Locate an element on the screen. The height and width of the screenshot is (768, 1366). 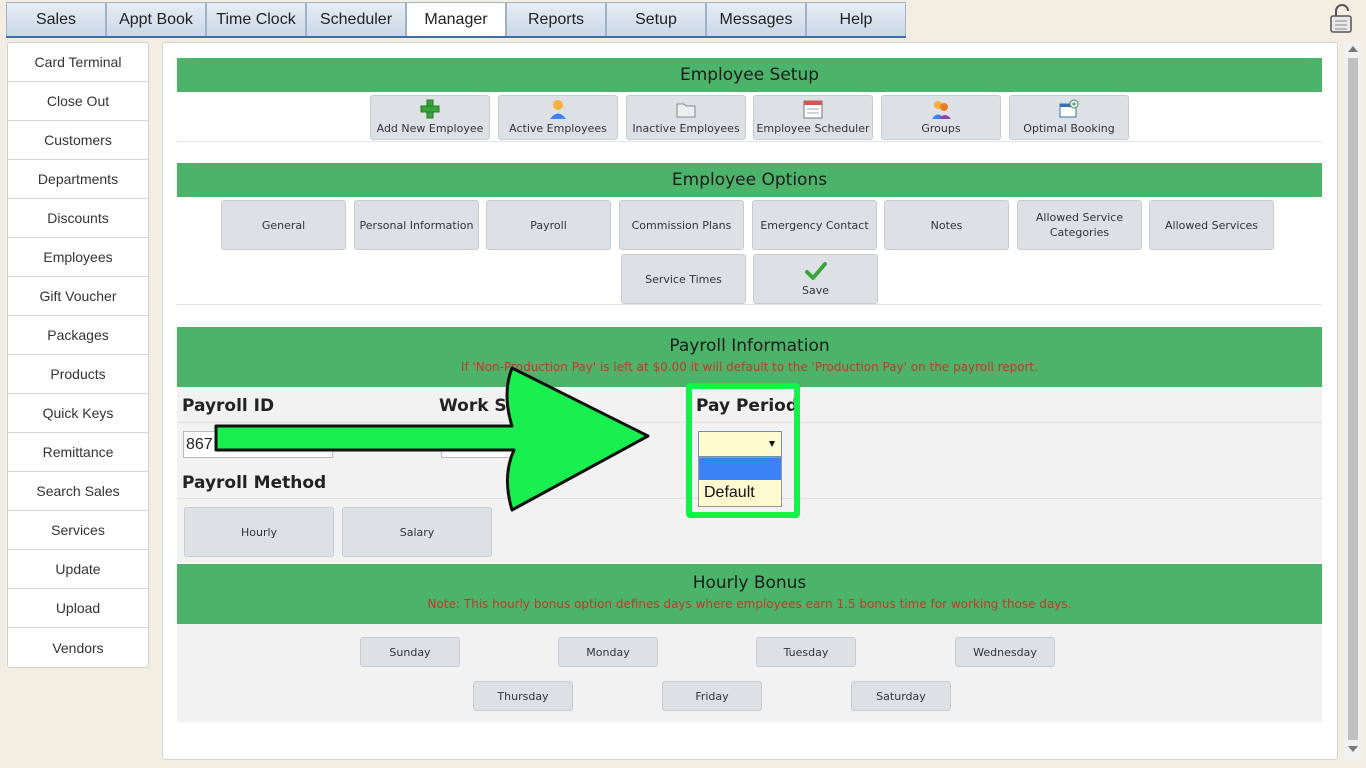
sidebar-item-update: Update is located at coordinates (78, 569).